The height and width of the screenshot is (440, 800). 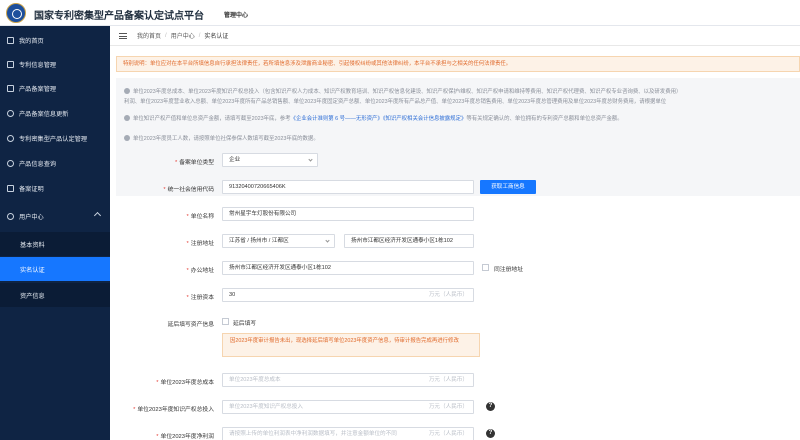 What do you see at coordinates (348, 433) in the screenshot?
I see `net-profit-input: 请按照上传的单位利润表中净利润数据填写，并注意金额单位的不同 万元（人民币）` at bounding box center [348, 433].